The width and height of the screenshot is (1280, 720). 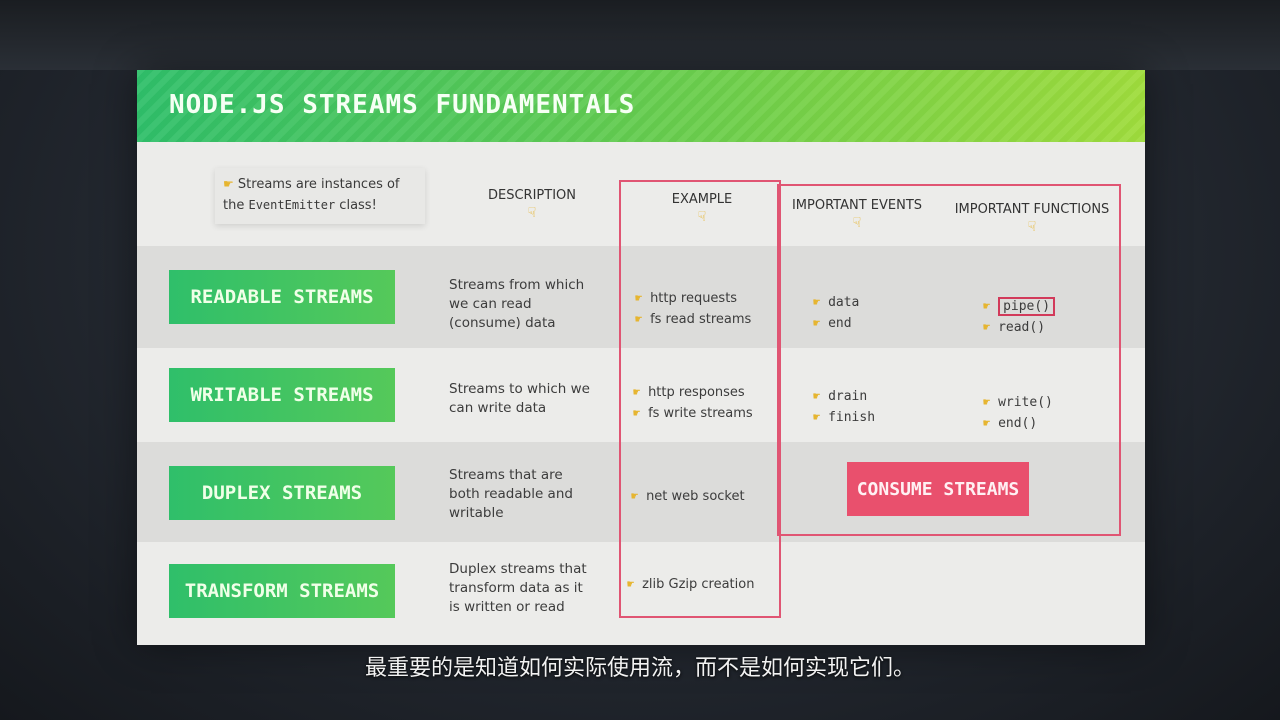 I want to click on note-line-2-prefix: the, so click(x=236, y=205).